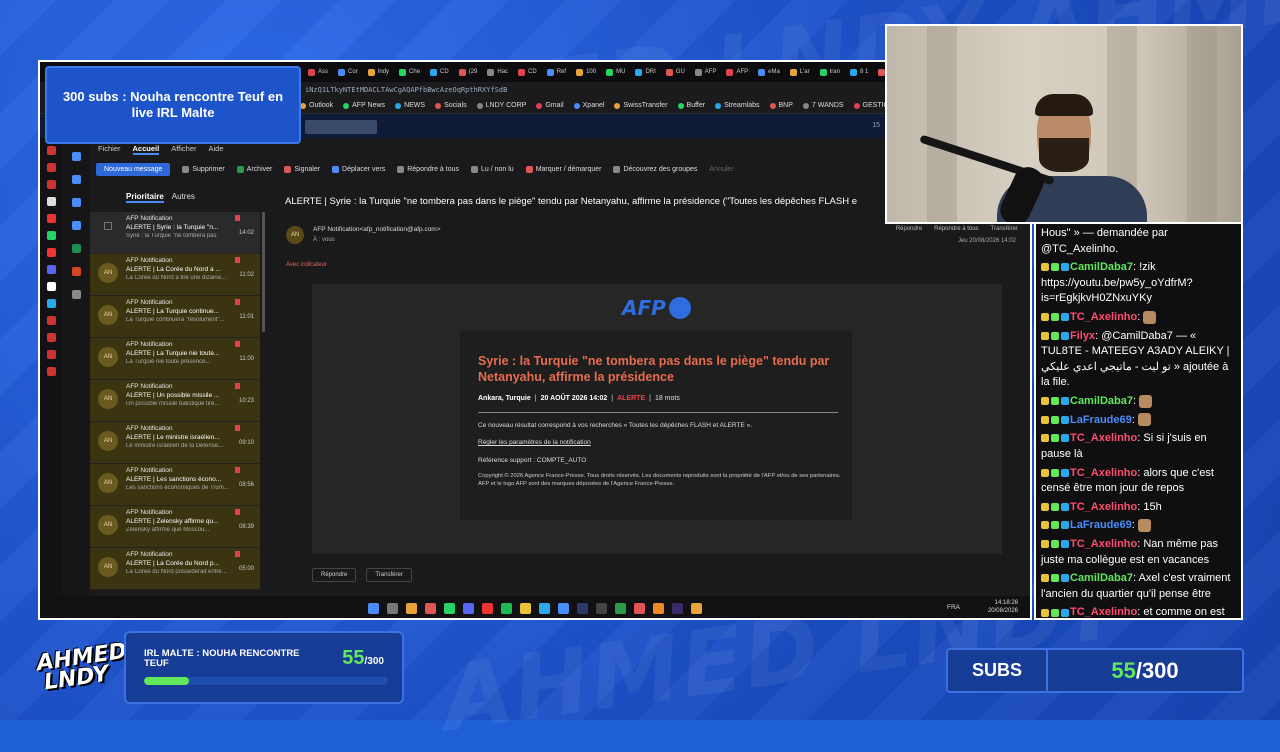 This screenshot has height=752, width=1280. I want to click on mark-button: Marquer / démarquer, so click(563, 169).